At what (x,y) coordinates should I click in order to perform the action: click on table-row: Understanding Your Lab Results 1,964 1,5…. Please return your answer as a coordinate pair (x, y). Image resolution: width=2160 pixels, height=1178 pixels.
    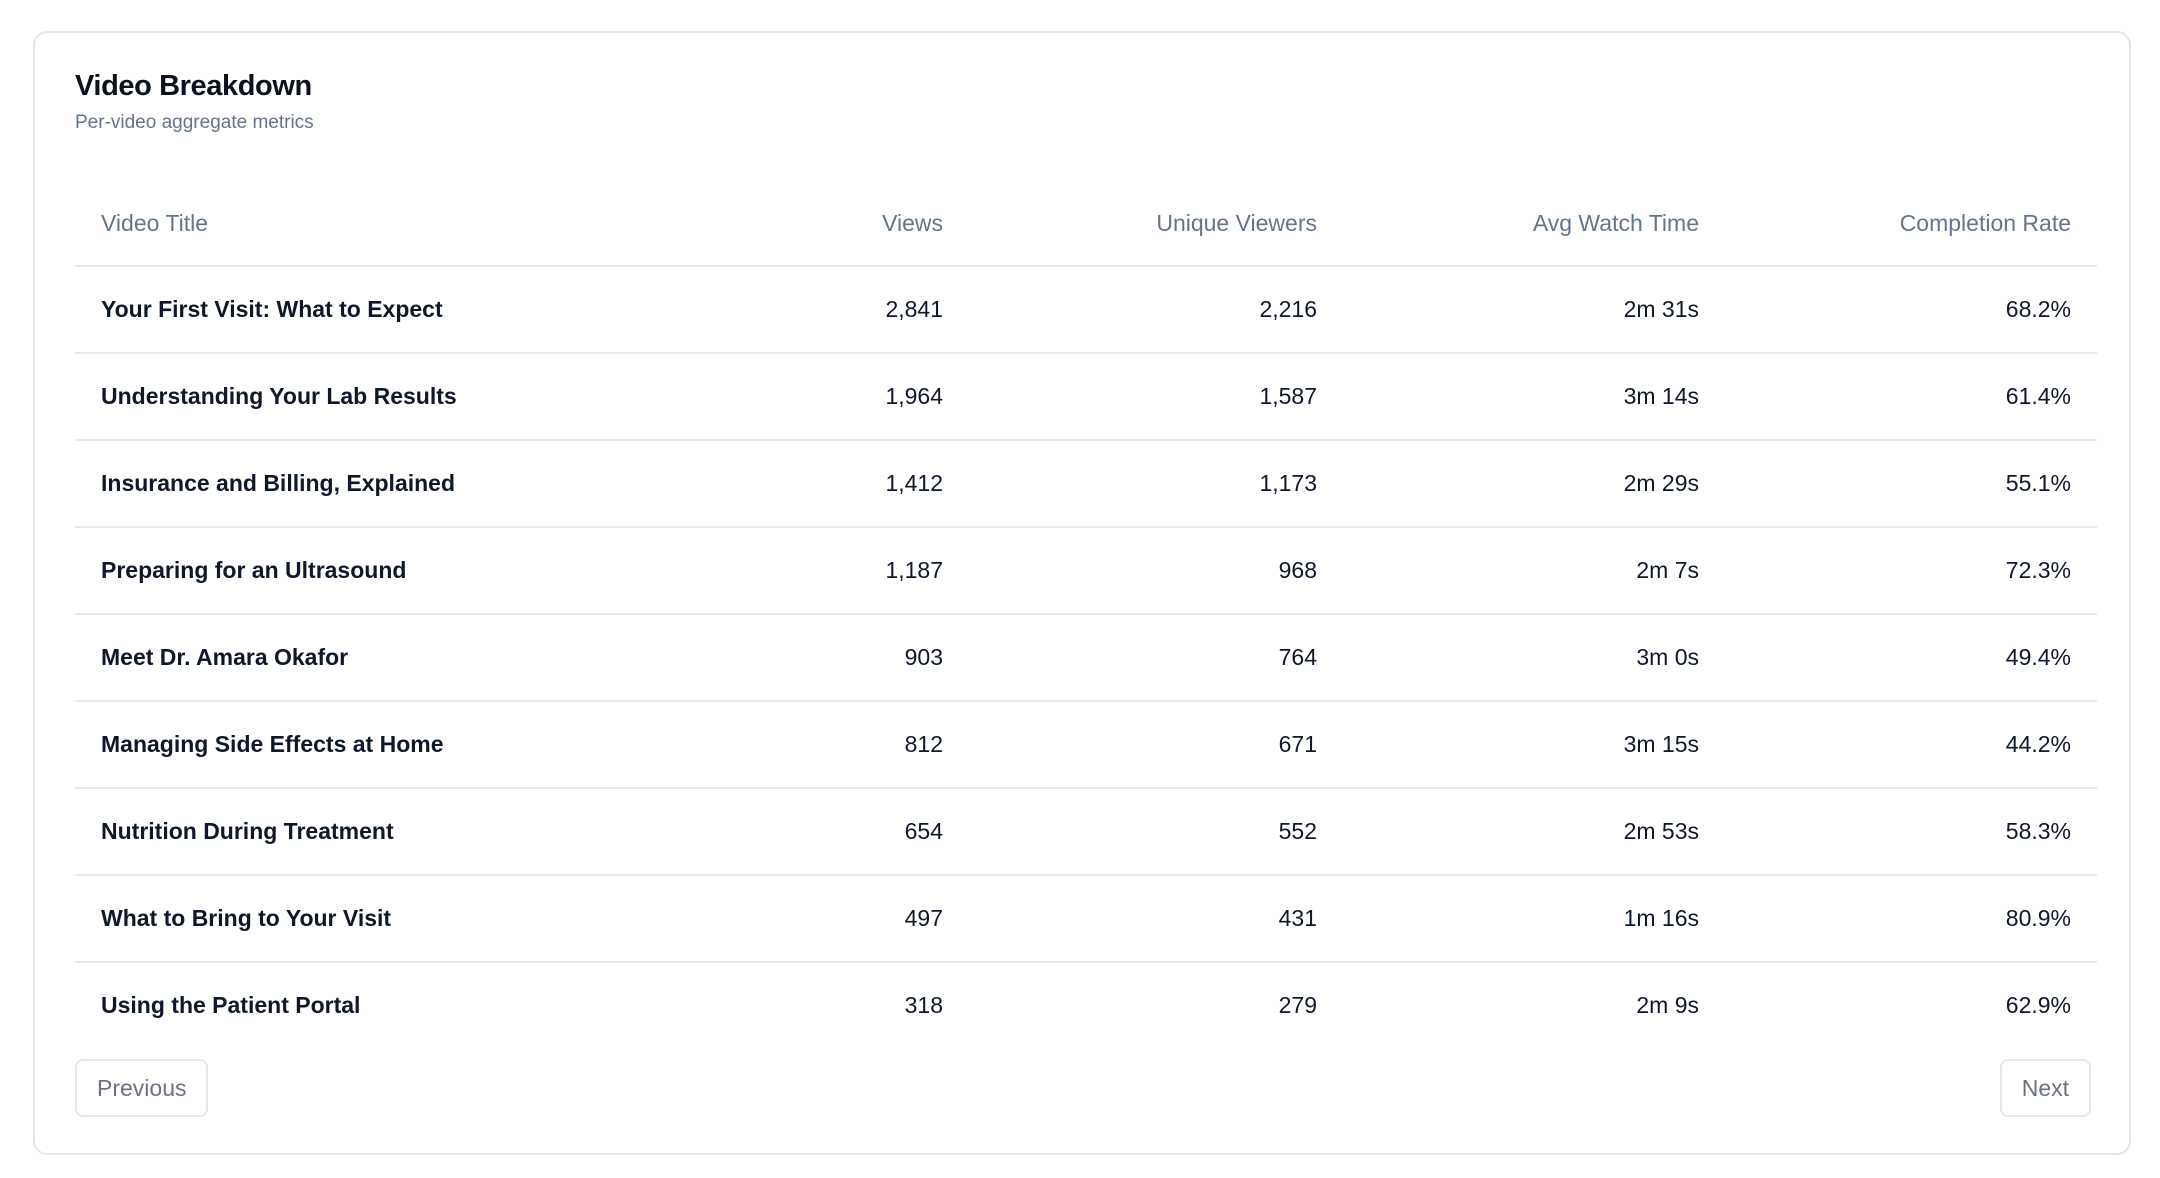
    Looking at the image, I should click on (1086, 397).